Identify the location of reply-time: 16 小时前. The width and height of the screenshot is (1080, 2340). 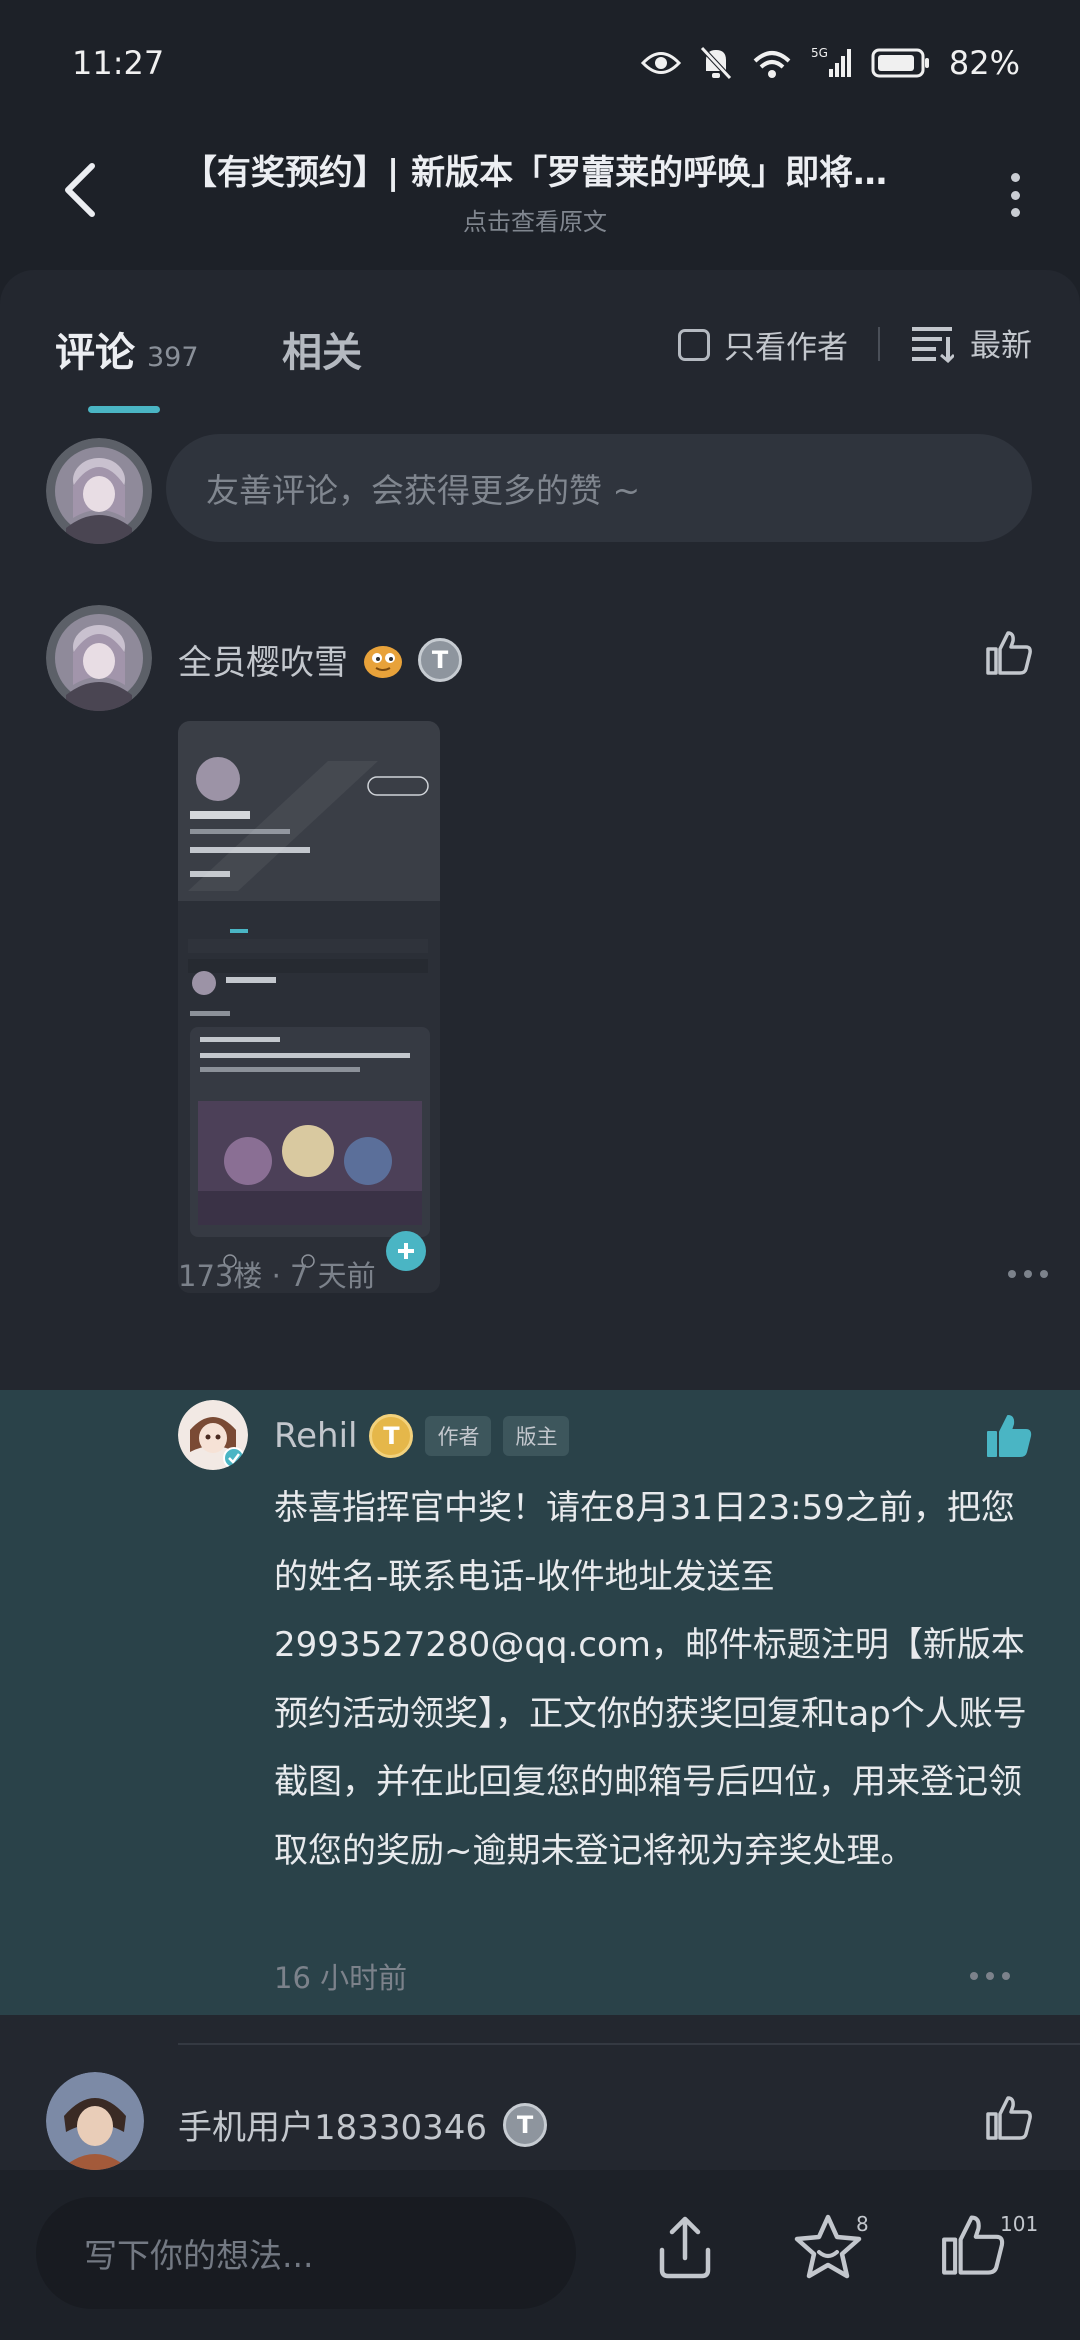
(341, 1978).